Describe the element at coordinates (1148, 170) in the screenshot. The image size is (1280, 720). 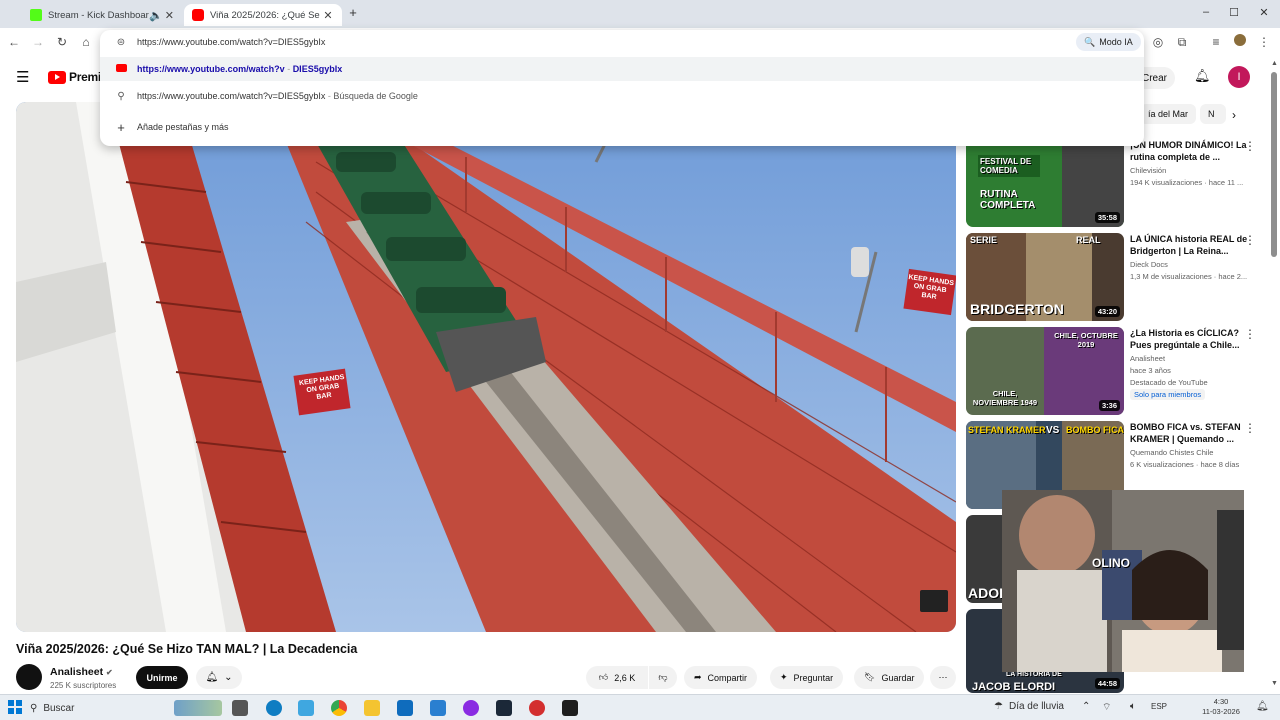
I see `recommendation-channel: Chilevisión` at that location.